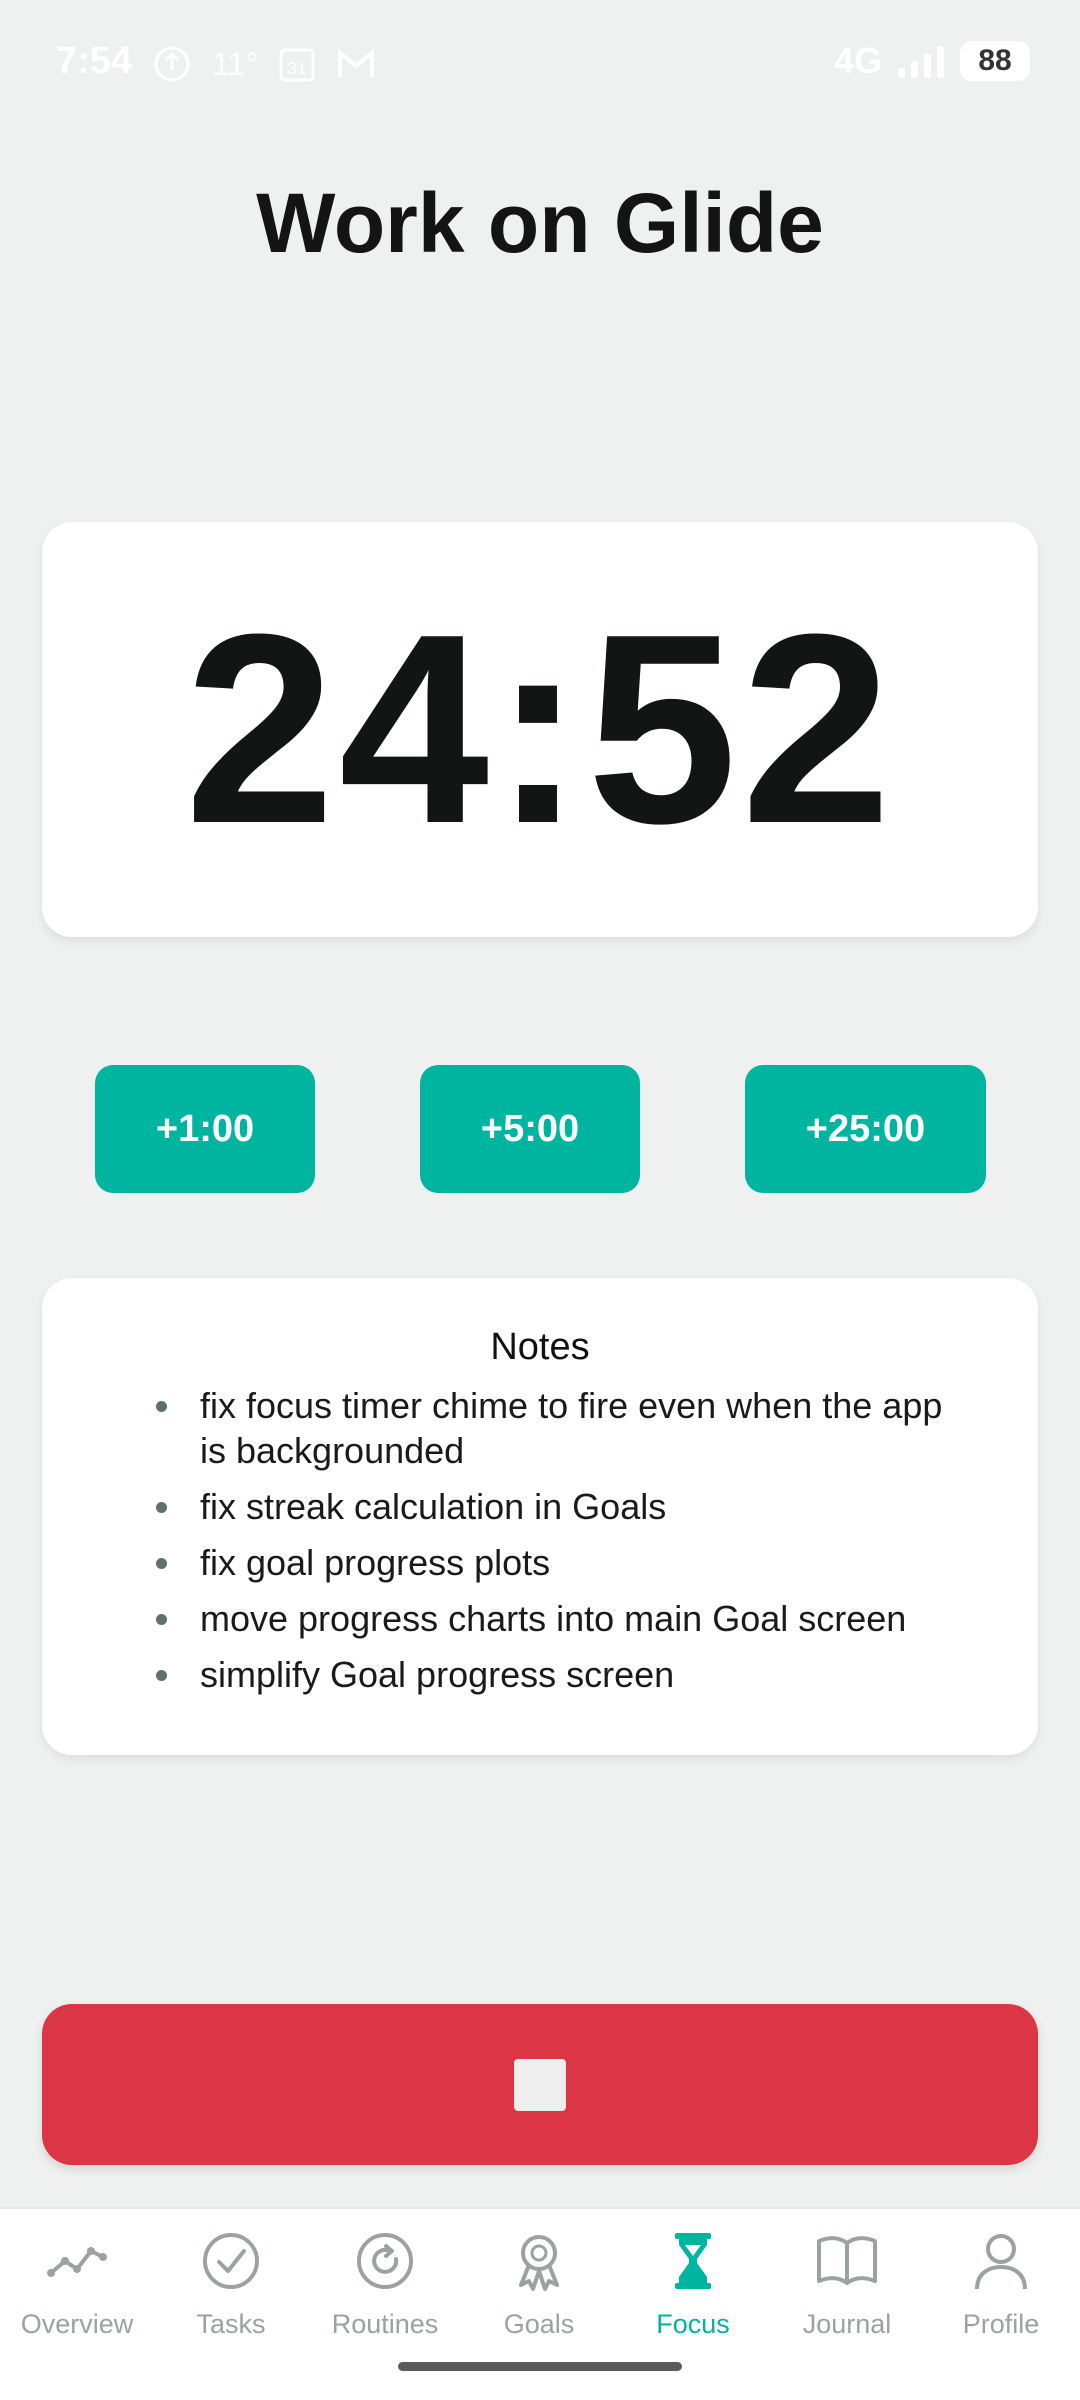  I want to click on nav-item-goals: Goals, so click(539, 2289).